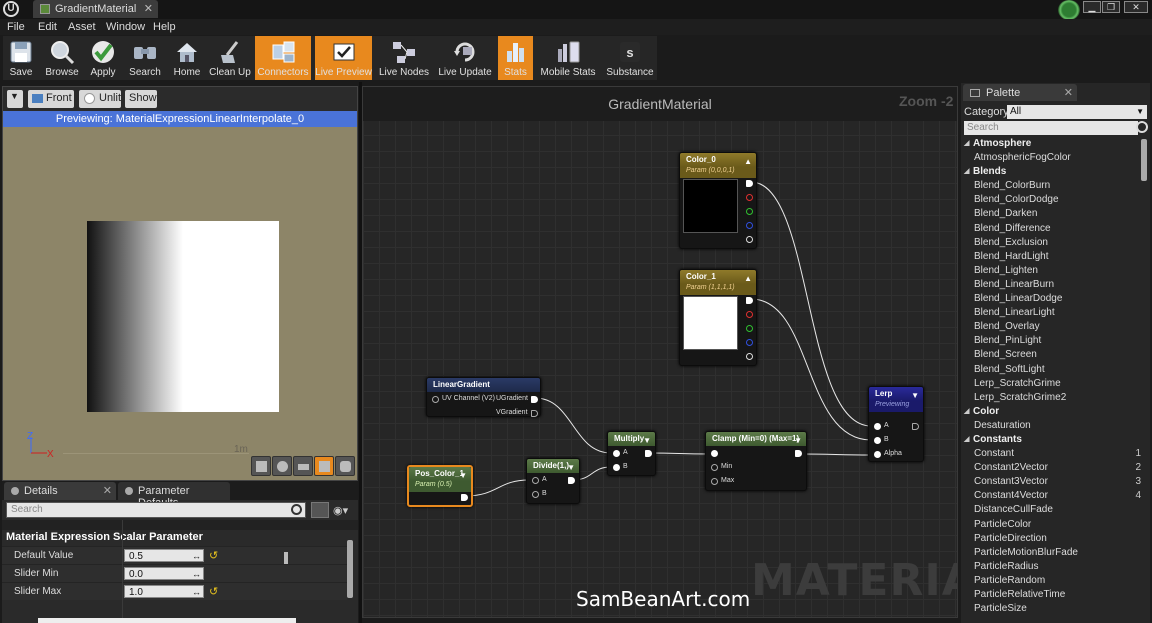 The image size is (1152, 623). I want to click on apply-button: Apply, so click(103, 58).